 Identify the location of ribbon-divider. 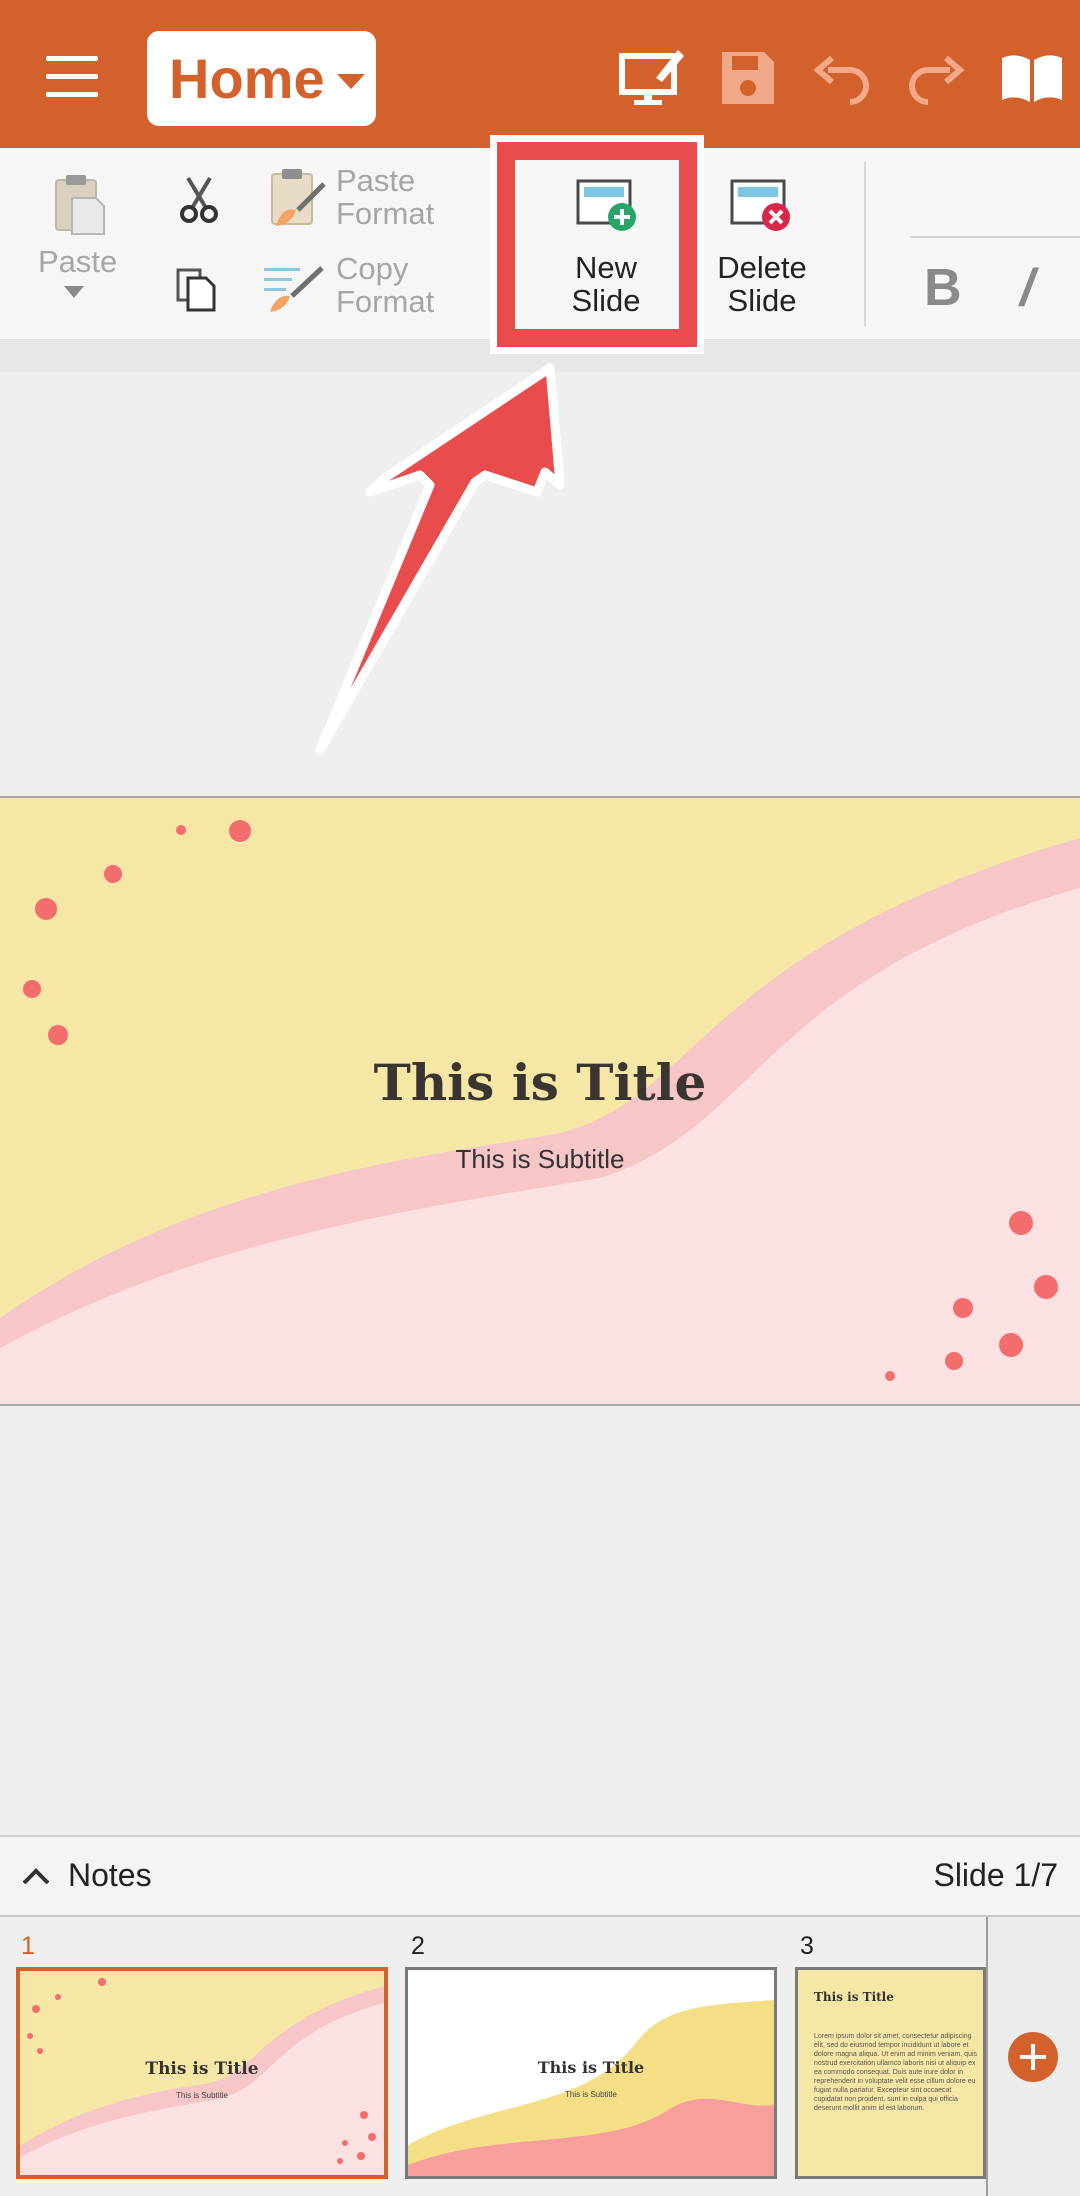
(540, 356).